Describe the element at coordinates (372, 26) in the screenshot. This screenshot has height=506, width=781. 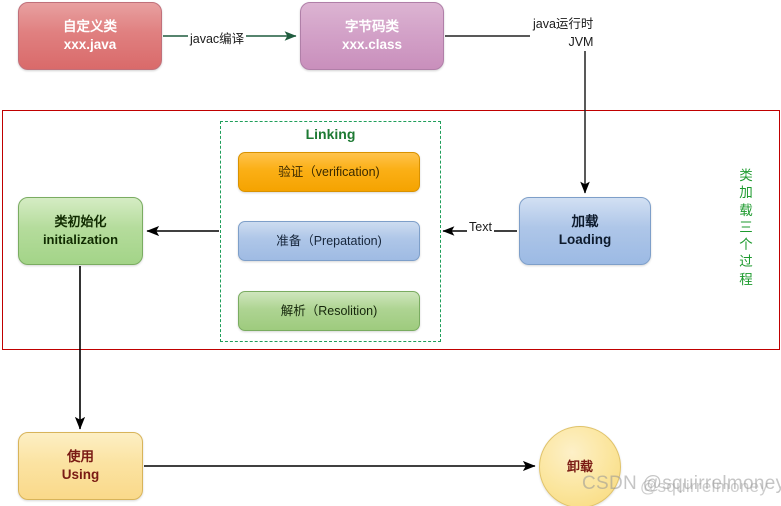
I see `node-bytecode-class-line1: 字节码类` at that location.